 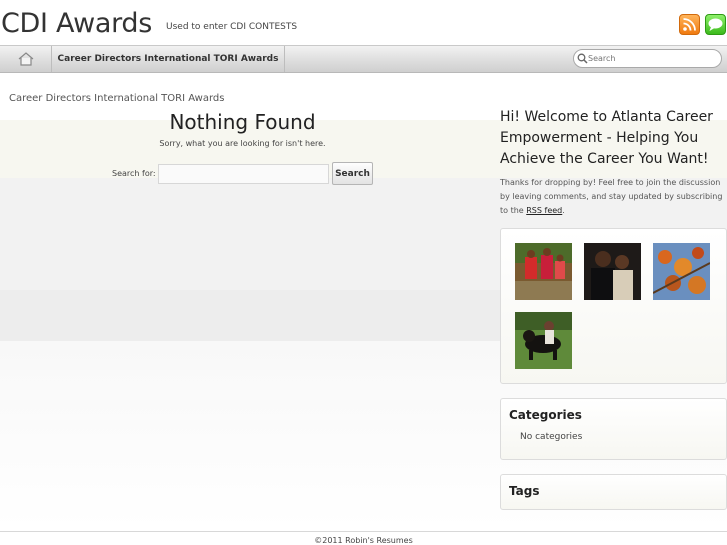 I want to click on nav-search-box, so click(x=647, y=58).